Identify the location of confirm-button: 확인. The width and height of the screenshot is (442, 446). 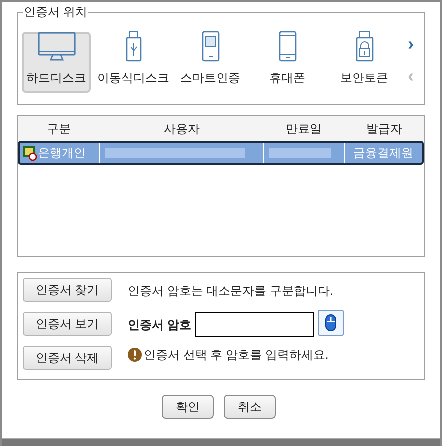
(188, 407).